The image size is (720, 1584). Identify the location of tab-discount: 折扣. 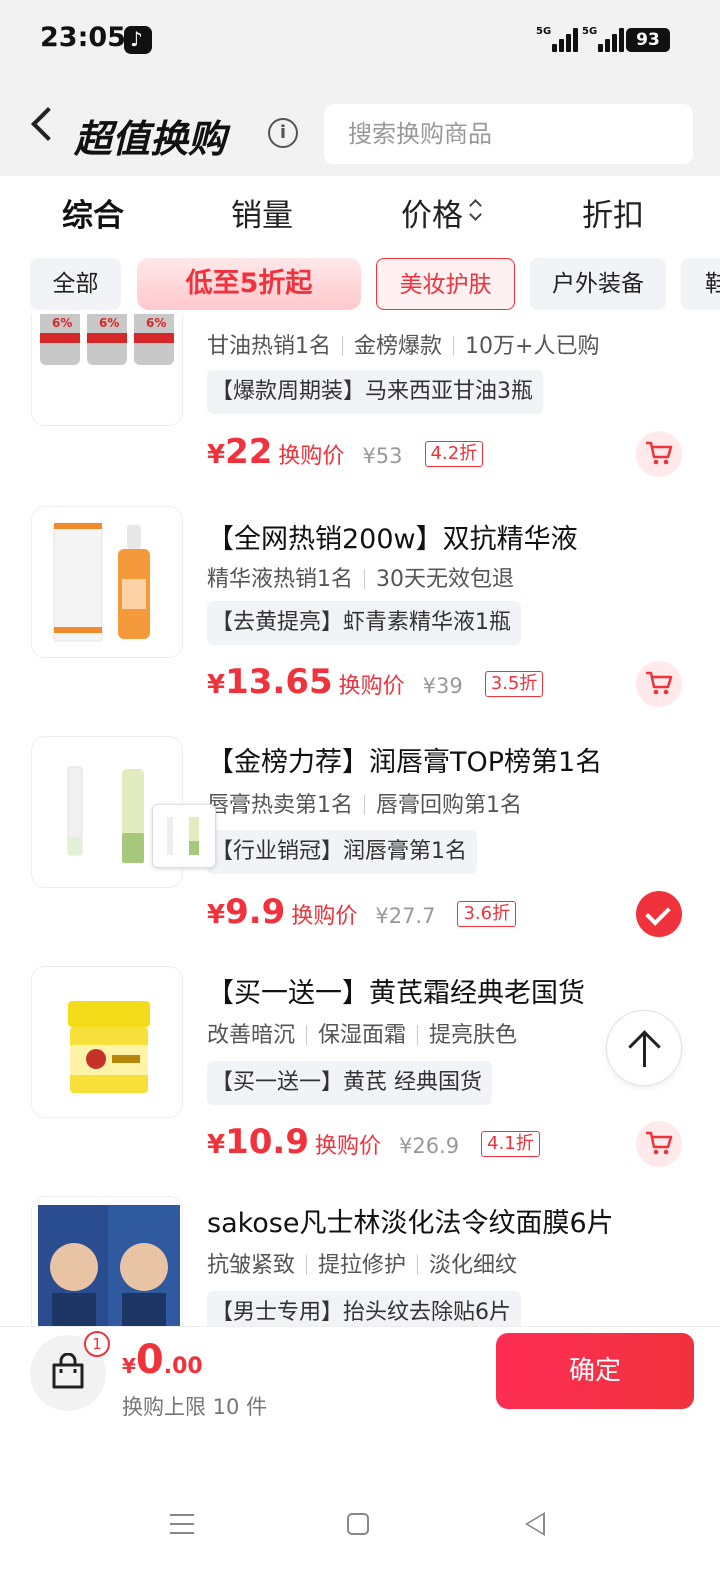
(613, 212).